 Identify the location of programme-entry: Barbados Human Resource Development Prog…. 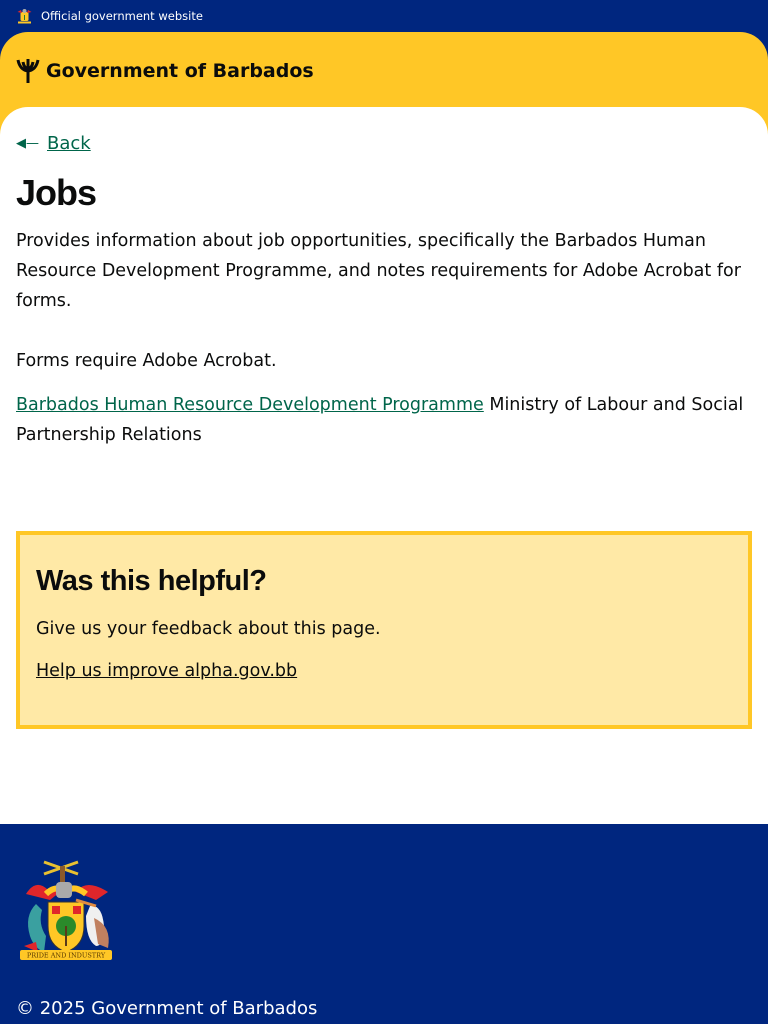
(384, 420).